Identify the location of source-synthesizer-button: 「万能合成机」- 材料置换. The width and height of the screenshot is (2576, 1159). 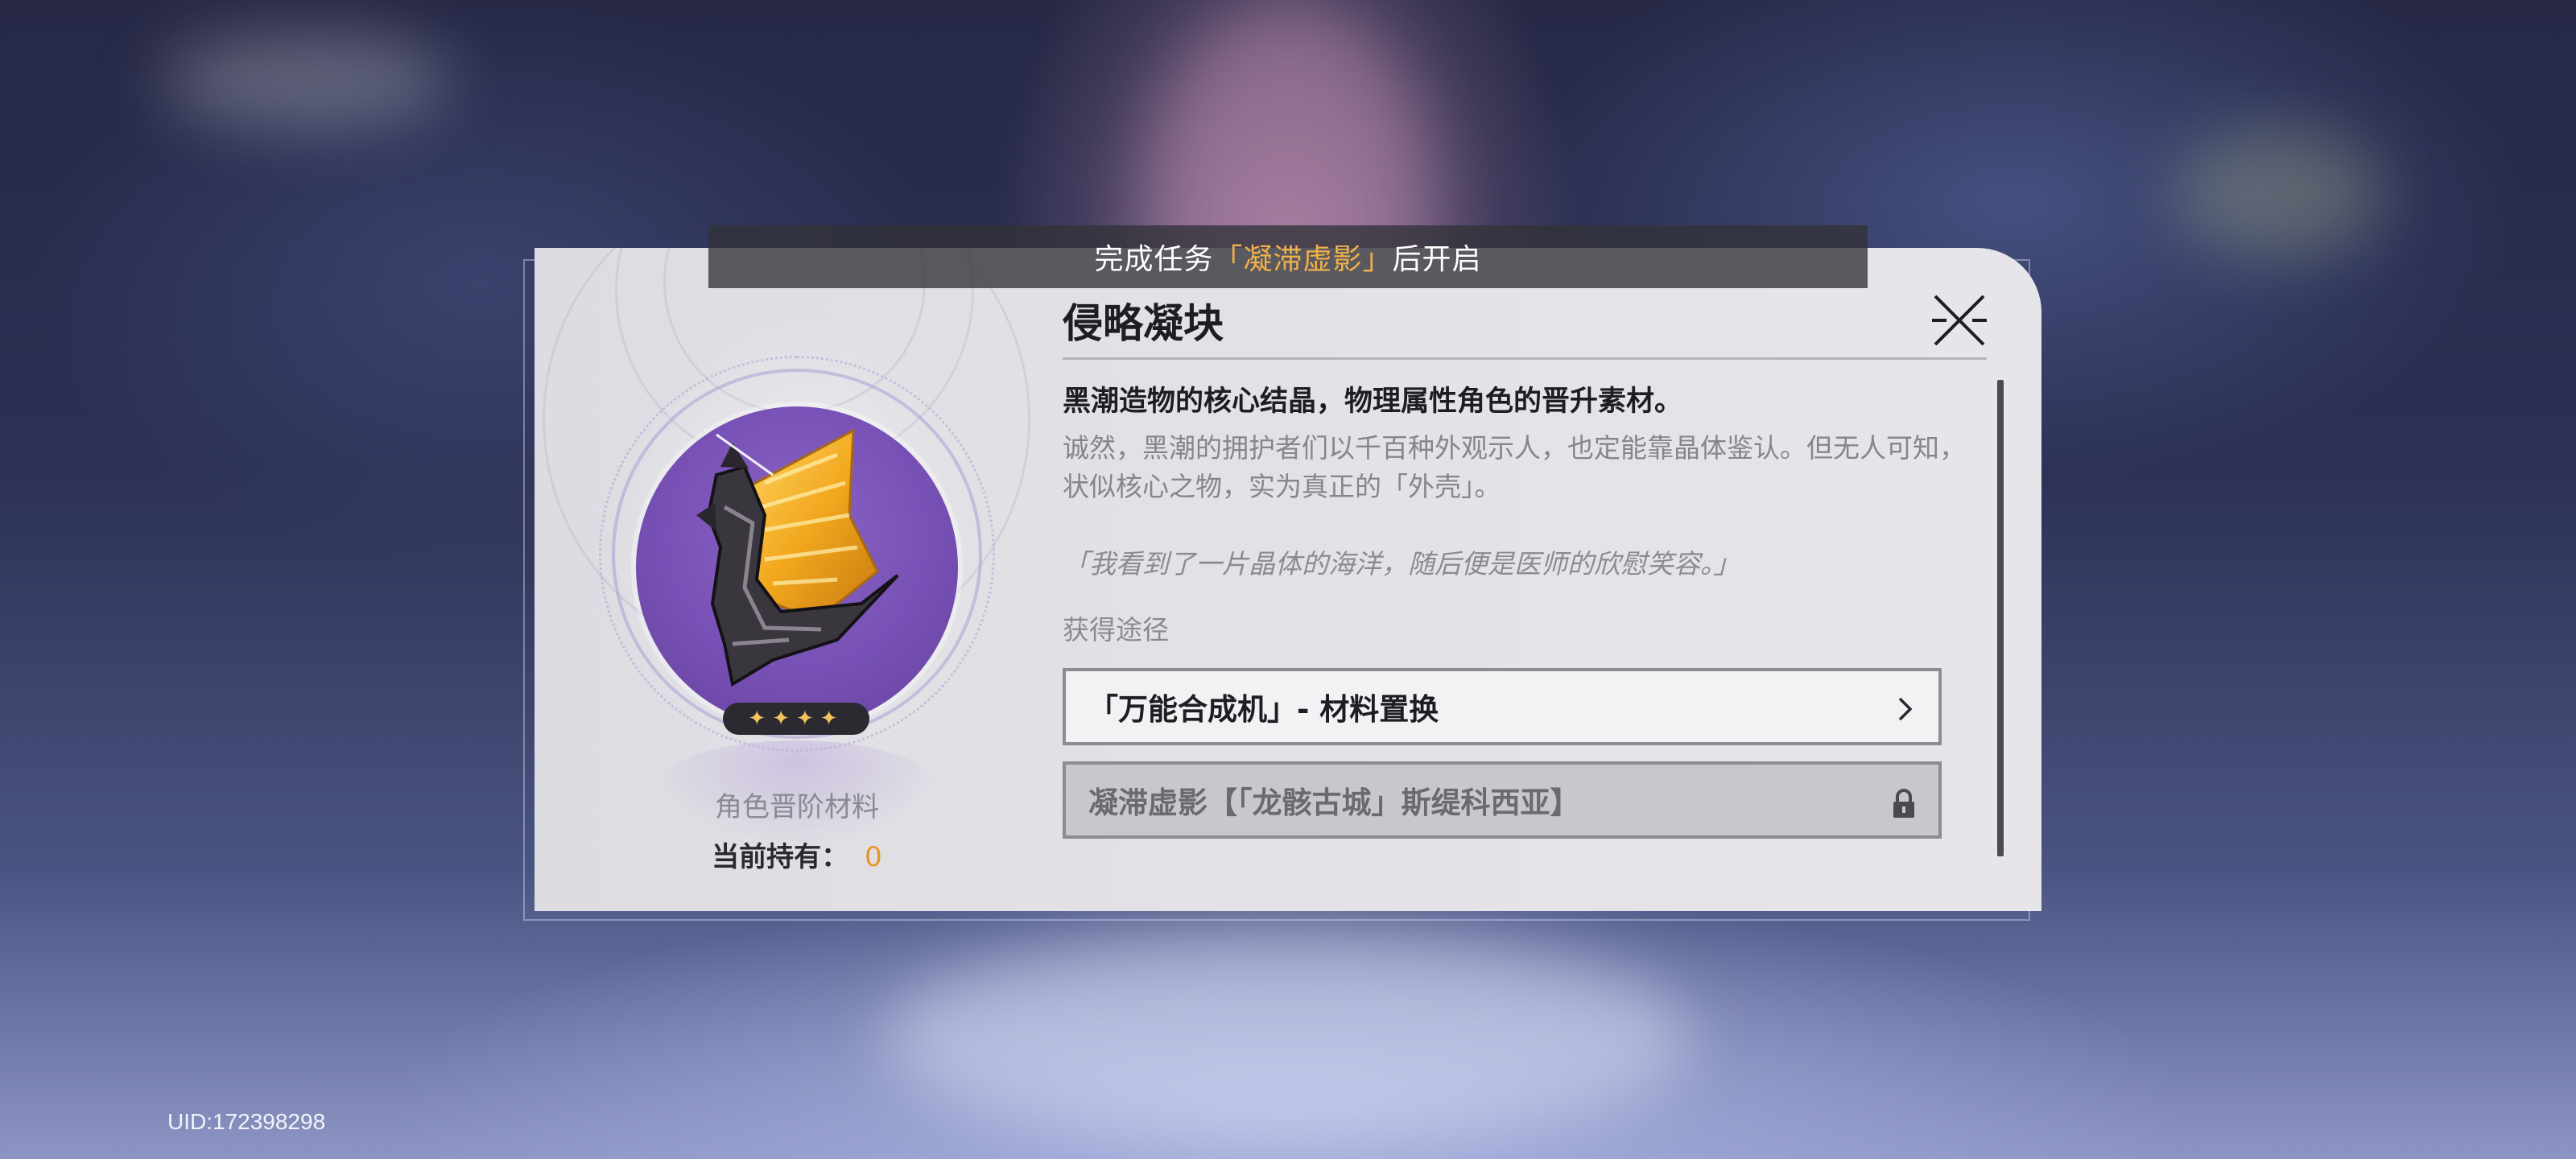
(1502, 706).